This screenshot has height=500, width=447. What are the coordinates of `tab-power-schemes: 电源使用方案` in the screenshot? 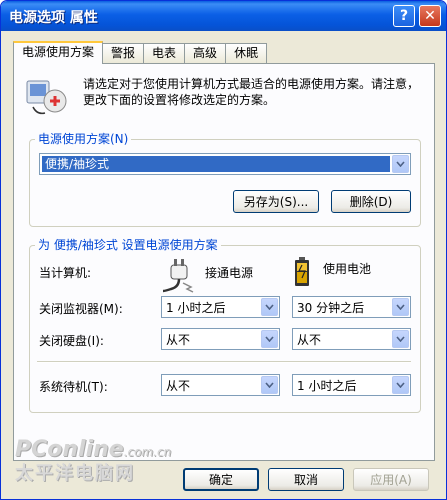 It's located at (58, 52).